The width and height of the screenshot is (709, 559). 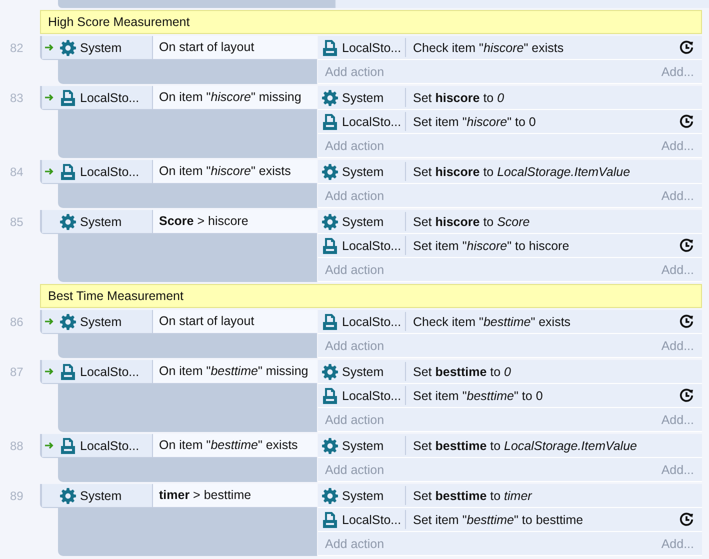 What do you see at coordinates (17, 322) in the screenshot?
I see `line-number: 86` at bounding box center [17, 322].